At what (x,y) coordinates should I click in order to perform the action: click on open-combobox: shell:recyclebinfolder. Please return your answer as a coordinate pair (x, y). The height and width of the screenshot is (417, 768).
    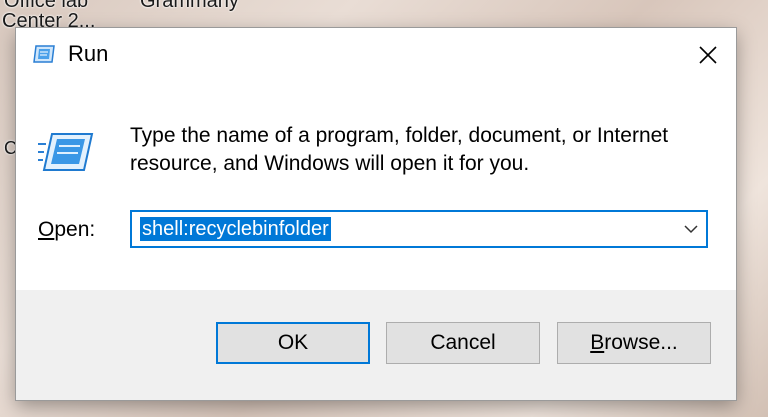
    Looking at the image, I should click on (419, 229).